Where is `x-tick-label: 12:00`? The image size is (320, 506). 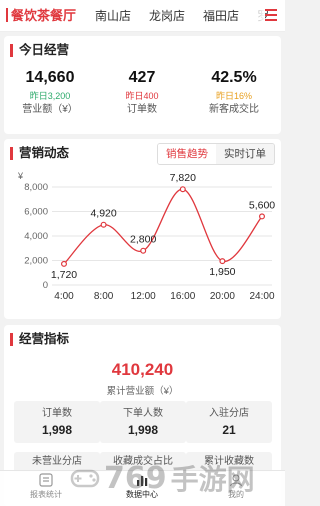 x-tick-label: 12:00 is located at coordinates (143, 296).